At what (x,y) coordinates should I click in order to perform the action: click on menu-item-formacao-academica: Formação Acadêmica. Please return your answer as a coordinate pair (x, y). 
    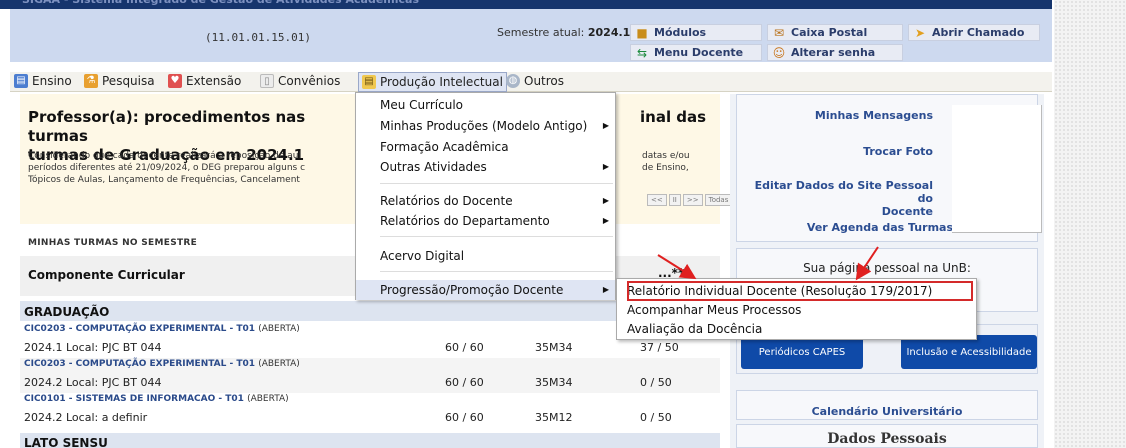
    Looking at the image, I should click on (485, 147).